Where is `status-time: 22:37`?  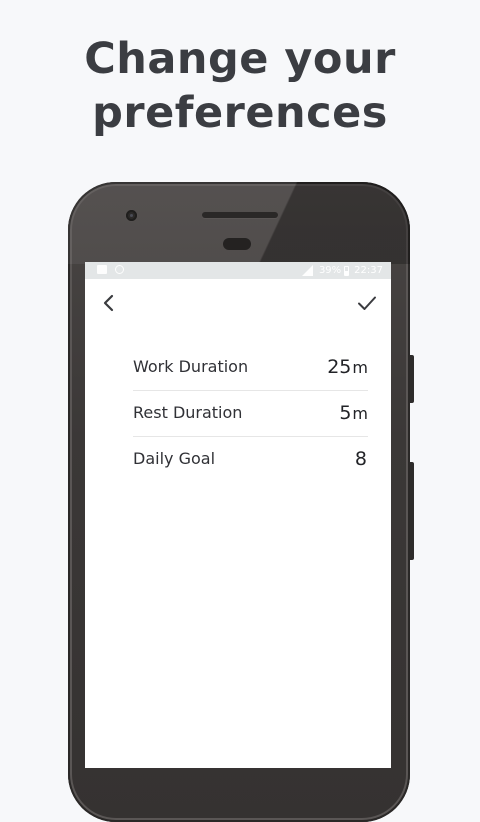 status-time: 22:37 is located at coordinates (368, 270).